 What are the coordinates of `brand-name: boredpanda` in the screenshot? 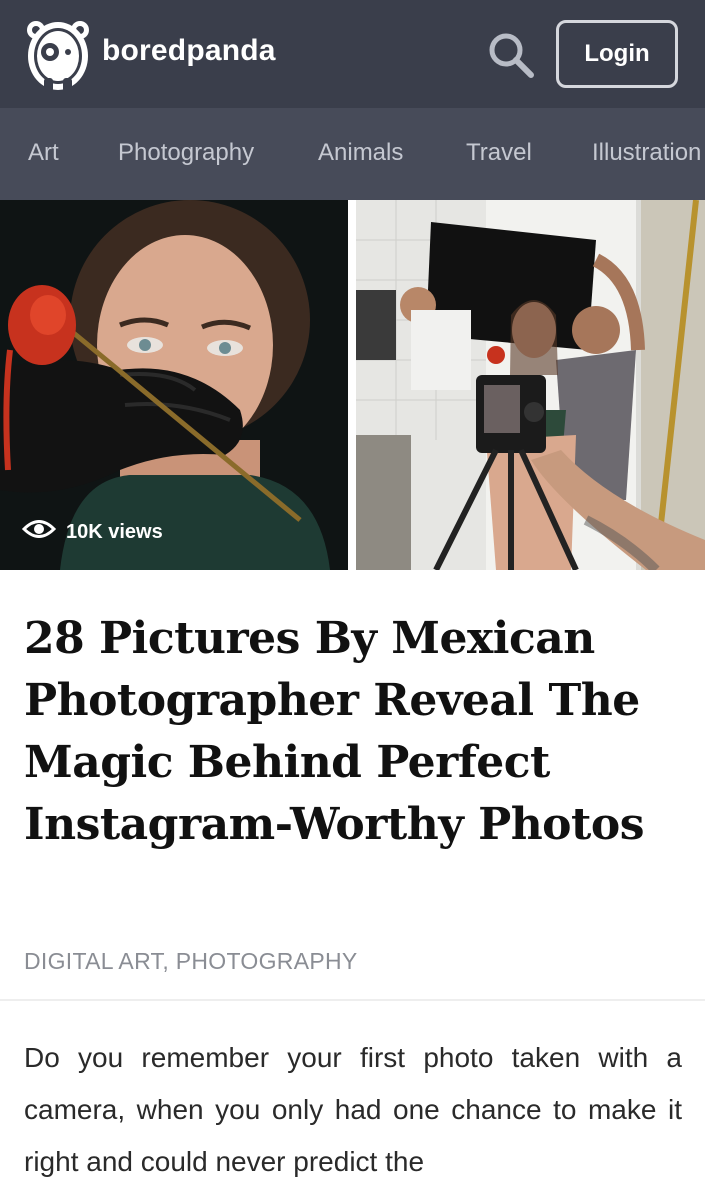 It's located at (189, 51).